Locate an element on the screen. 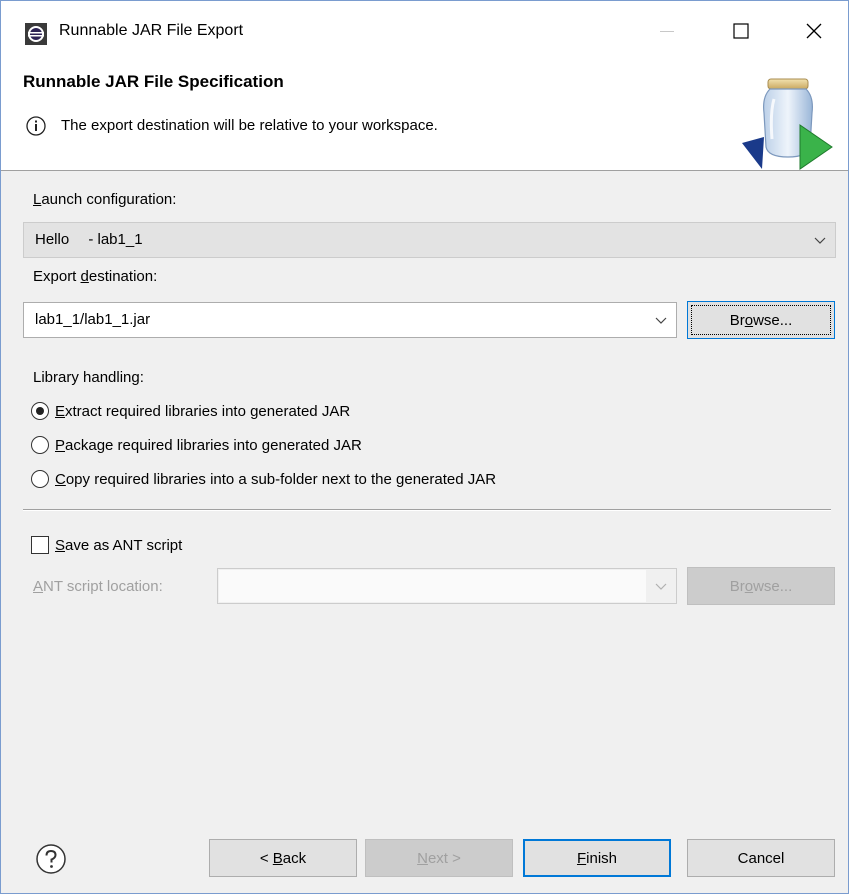 This screenshot has width=849, height=894. minimize-icon is located at coordinates (667, 31).